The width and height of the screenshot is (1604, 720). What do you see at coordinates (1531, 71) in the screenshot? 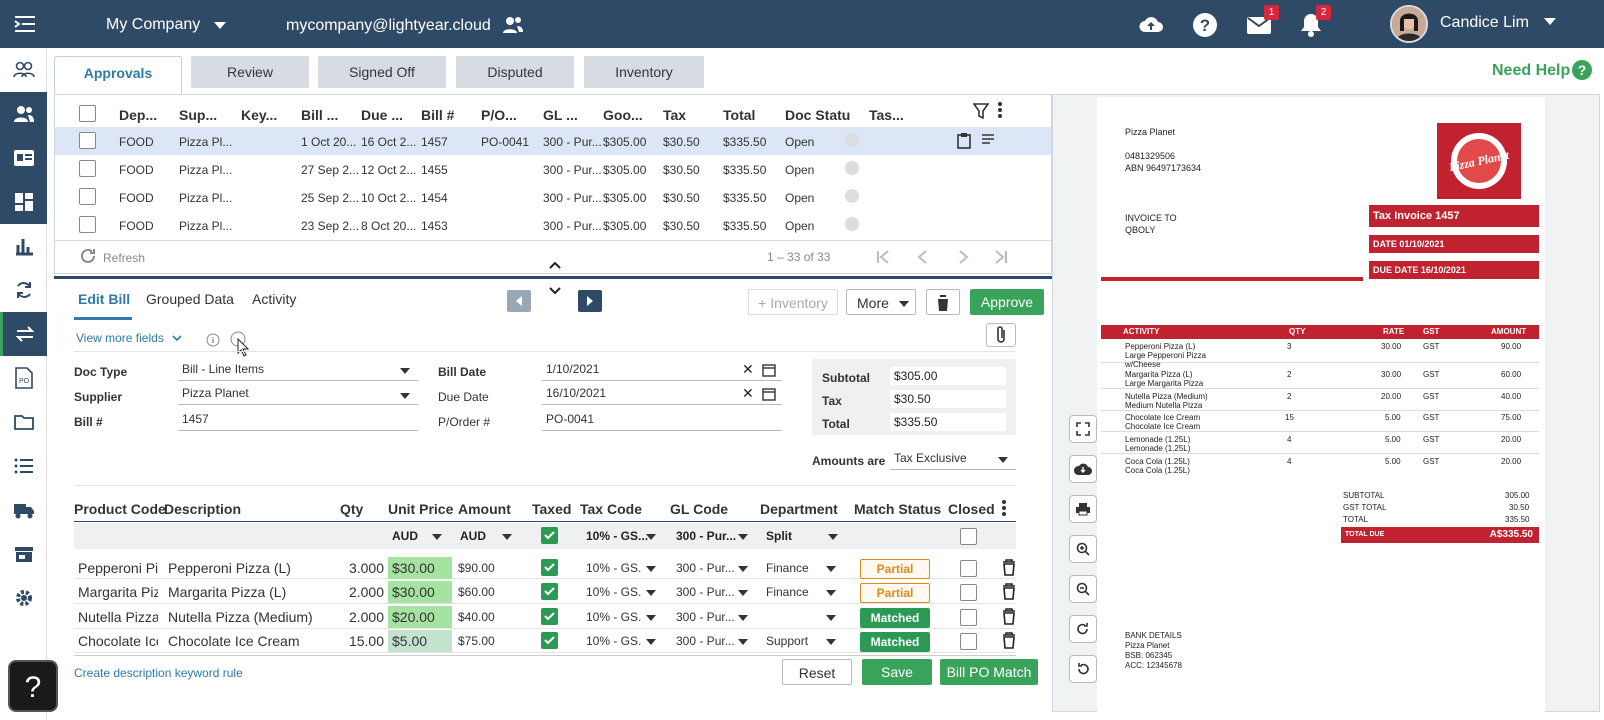
I see `need-help-link: Need Help` at bounding box center [1531, 71].